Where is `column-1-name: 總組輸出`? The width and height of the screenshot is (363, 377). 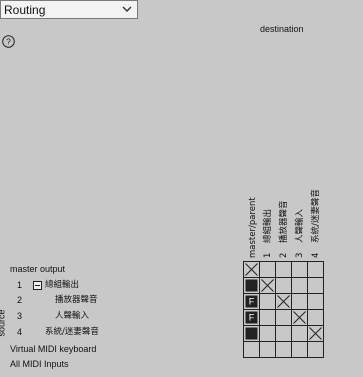
column-1-name: 總組輸出 is located at coordinates (268, 225).